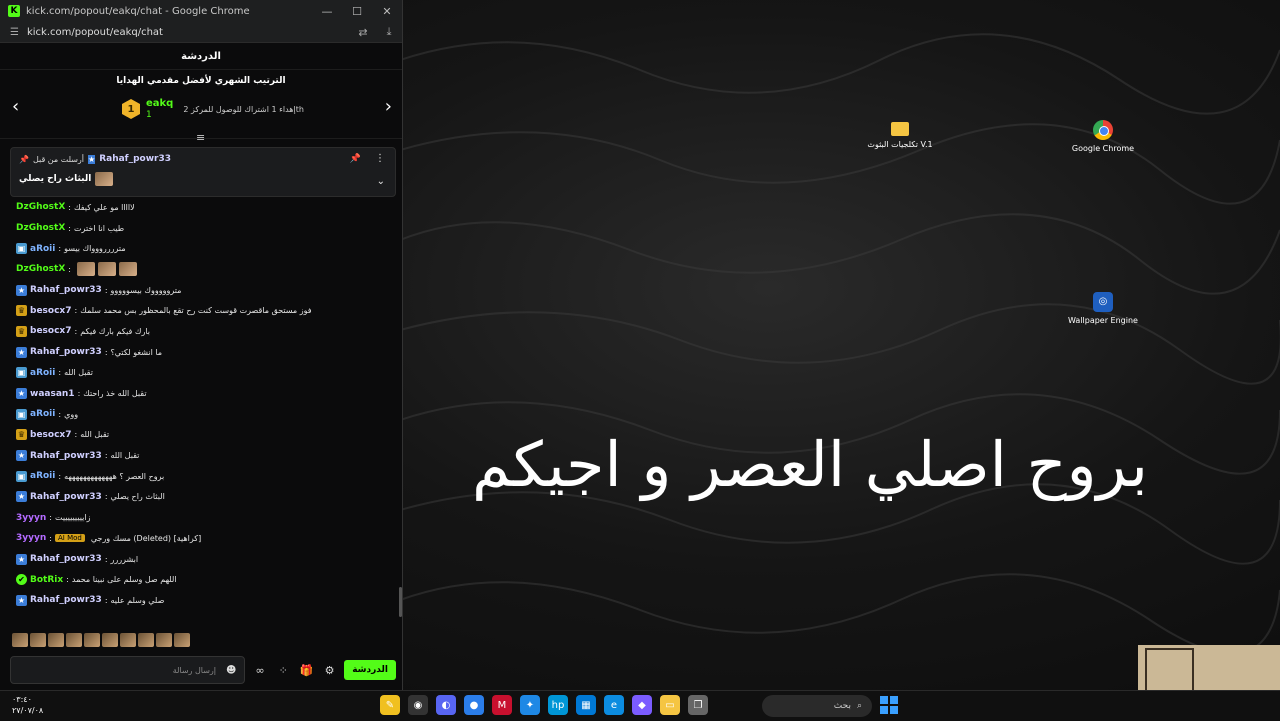 The width and height of the screenshot is (1280, 721). Describe the element at coordinates (201, 559) in the screenshot. I see `chat-message: ★ Rahaf_powr33: ابشرررر` at that location.